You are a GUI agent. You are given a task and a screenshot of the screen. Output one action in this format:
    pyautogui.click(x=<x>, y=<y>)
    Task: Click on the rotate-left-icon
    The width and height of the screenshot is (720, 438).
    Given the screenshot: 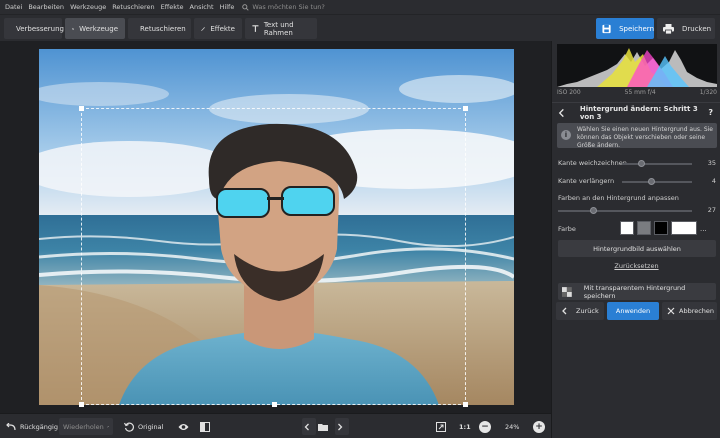 What is the action you would take?
    pyautogui.click(x=129, y=427)
    